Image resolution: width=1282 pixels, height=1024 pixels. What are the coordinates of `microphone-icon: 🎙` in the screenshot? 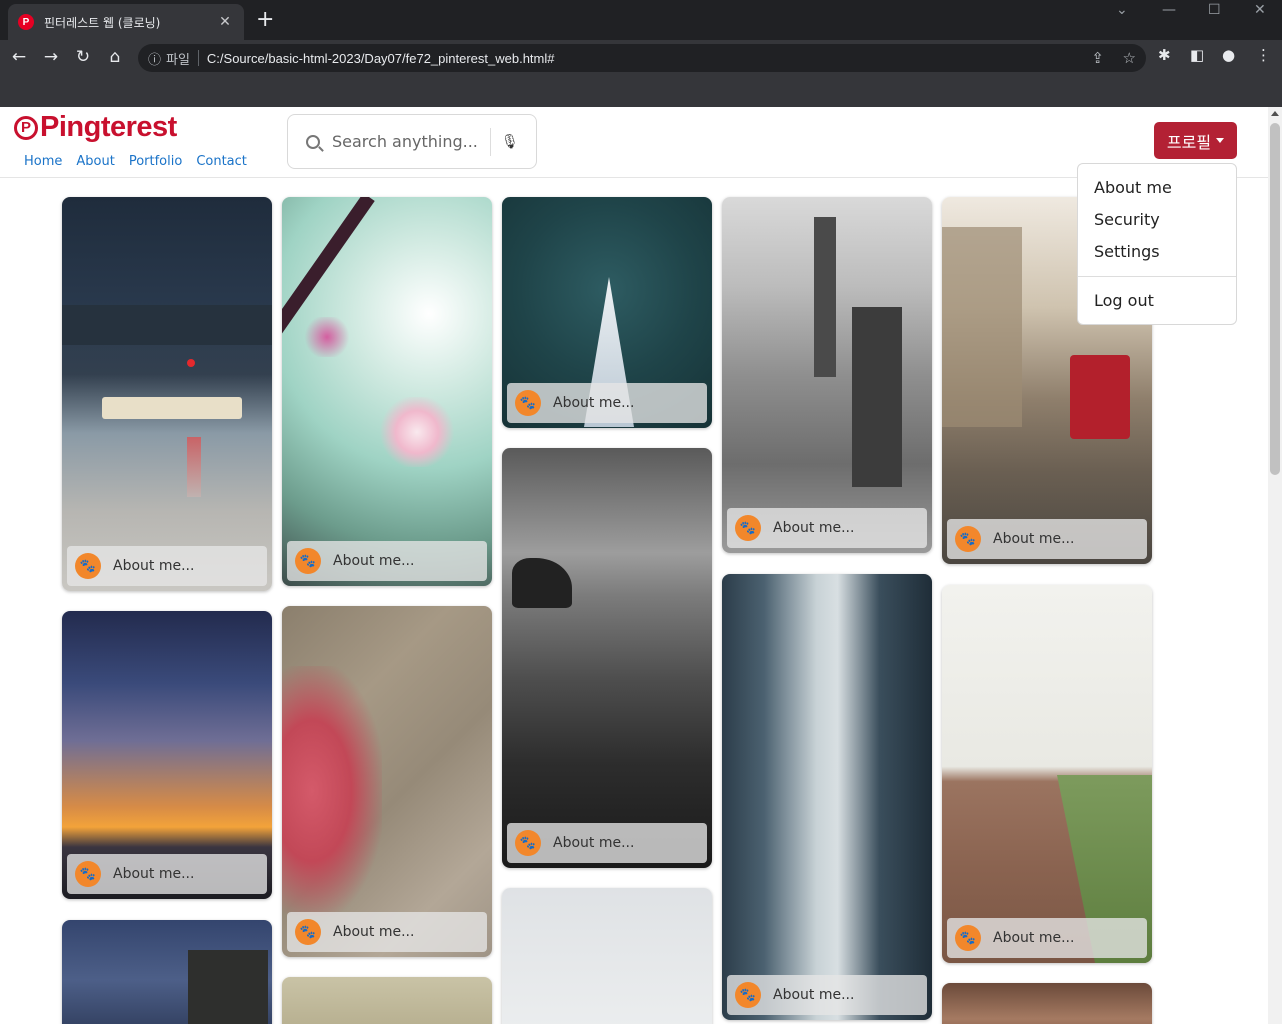 It's located at (510, 142).